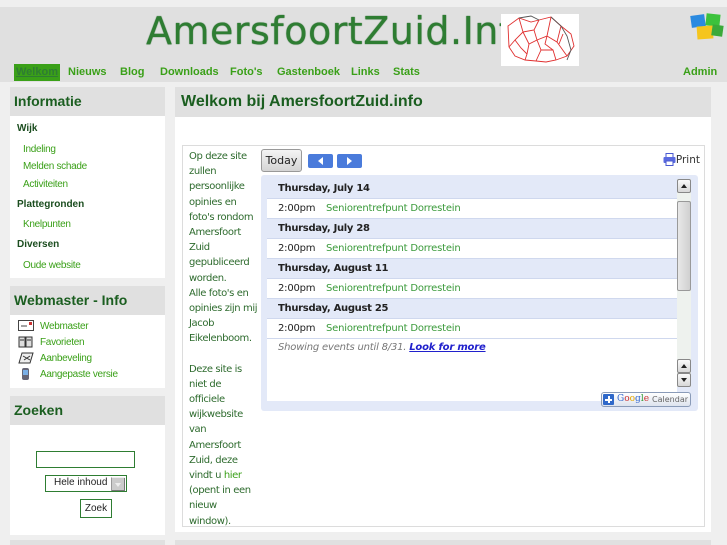 The image size is (727, 545). Describe the element at coordinates (55, 166) in the screenshot. I see `link-melden-schade: Melden schade` at that location.